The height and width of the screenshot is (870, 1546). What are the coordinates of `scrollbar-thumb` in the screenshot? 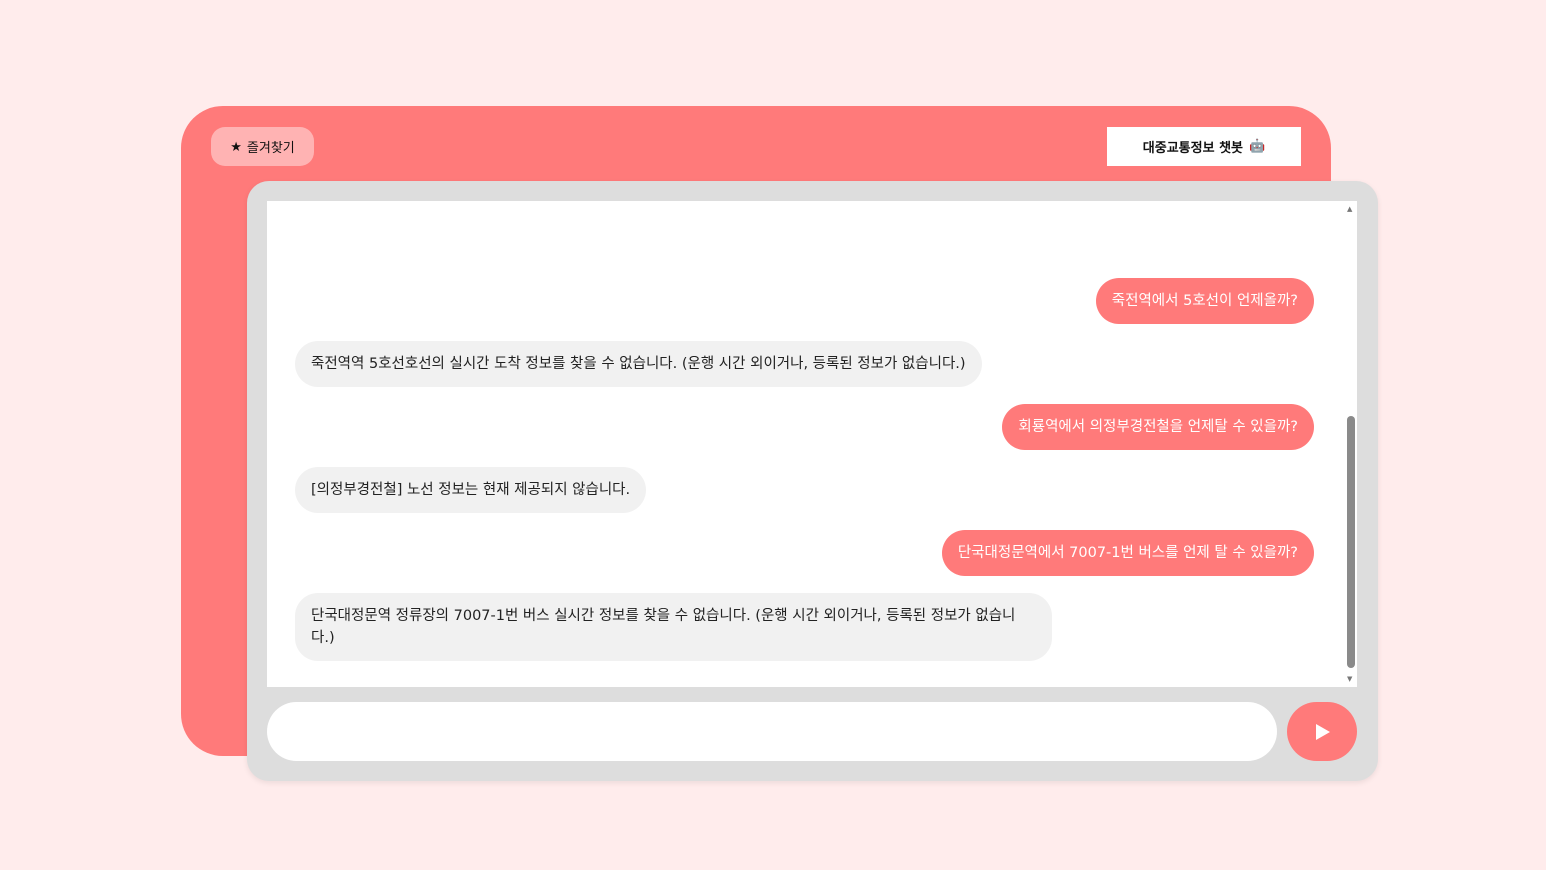 It's located at (1351, 542).